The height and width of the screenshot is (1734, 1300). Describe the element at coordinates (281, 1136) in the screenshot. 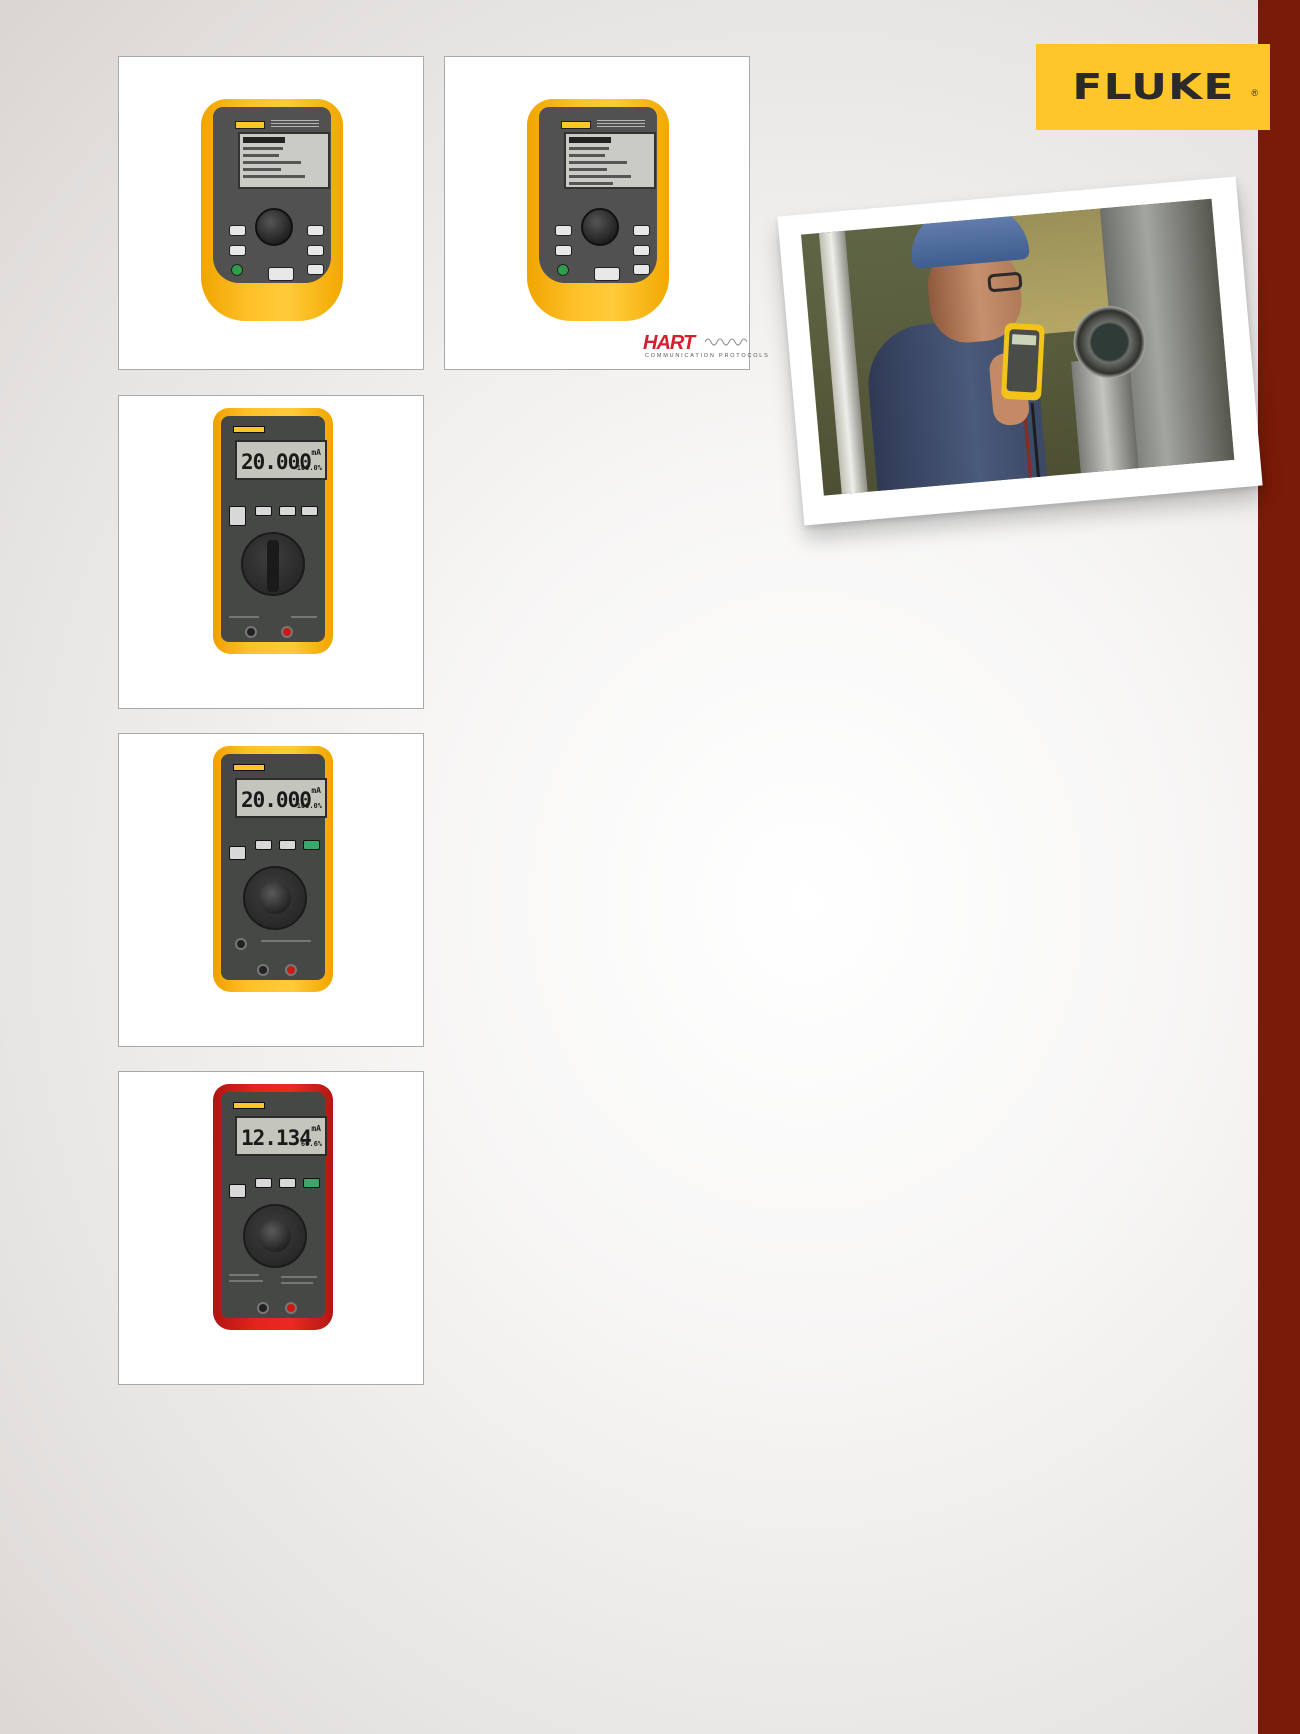

I see `calibrator-707ex-display: 12.134 mA 60.6%` at that location.